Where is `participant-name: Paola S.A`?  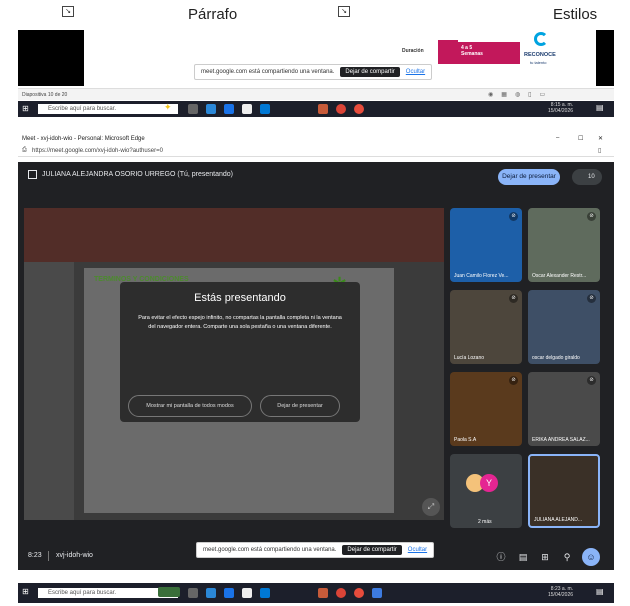 participant-name: Paola S.A is located at coordinates (465, 440).